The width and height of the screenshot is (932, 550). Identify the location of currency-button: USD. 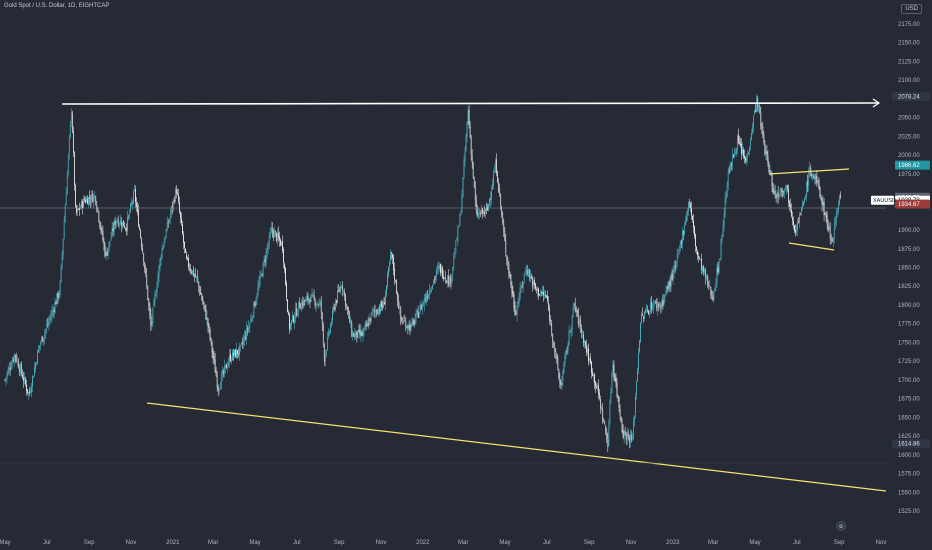
(911, 9).